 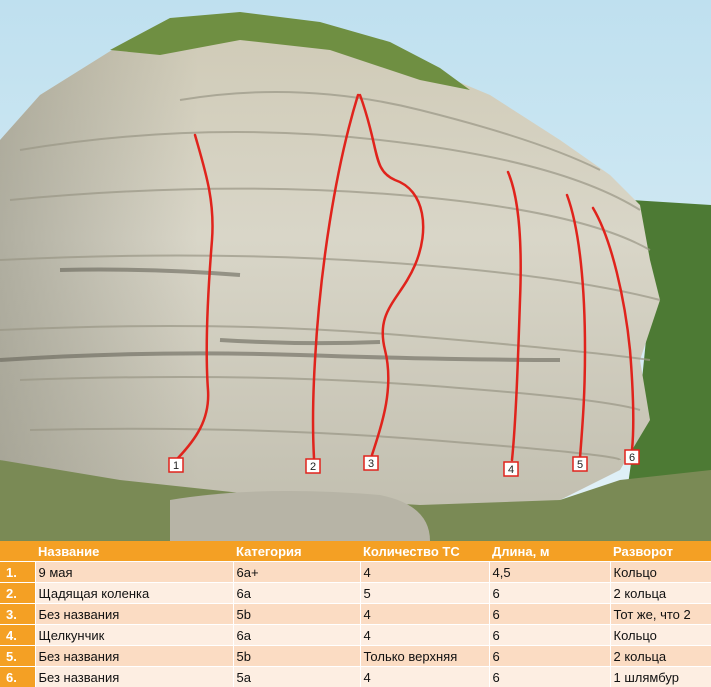 I want to click on route-name: Щадящая коленка, so click(x=134, y=593).